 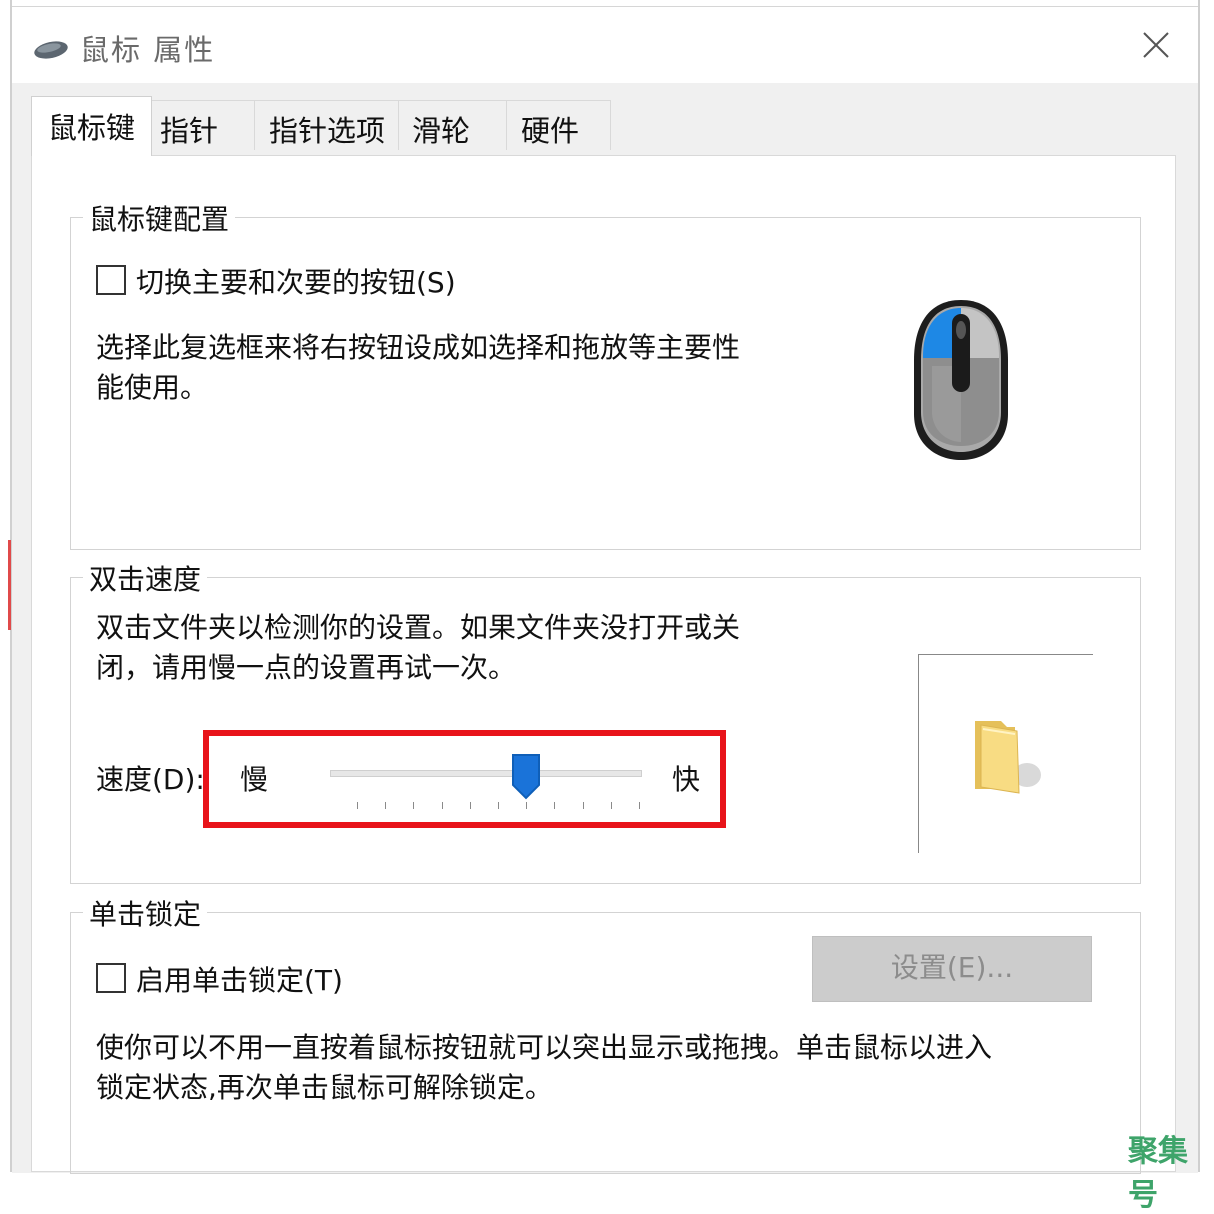 What do you see at coordinates (418, 347) in the screenshot?
I see `button-config-description-line1: 选择此复选框来将右按钮设成如选择和拖放等主要性` at bounding box center [418, 347].